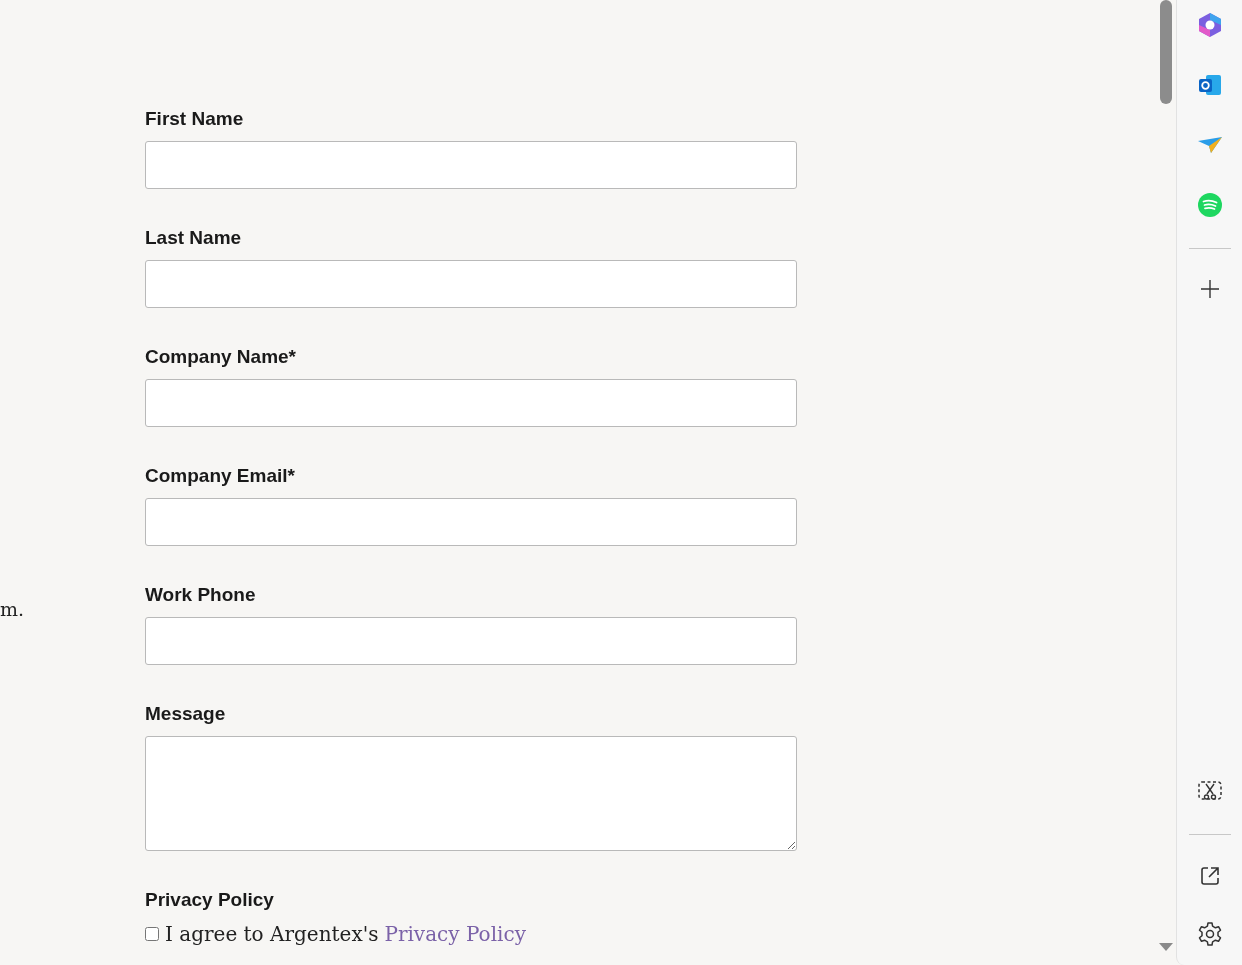  I want to click on paragraph-text: m., so click(12, 609).